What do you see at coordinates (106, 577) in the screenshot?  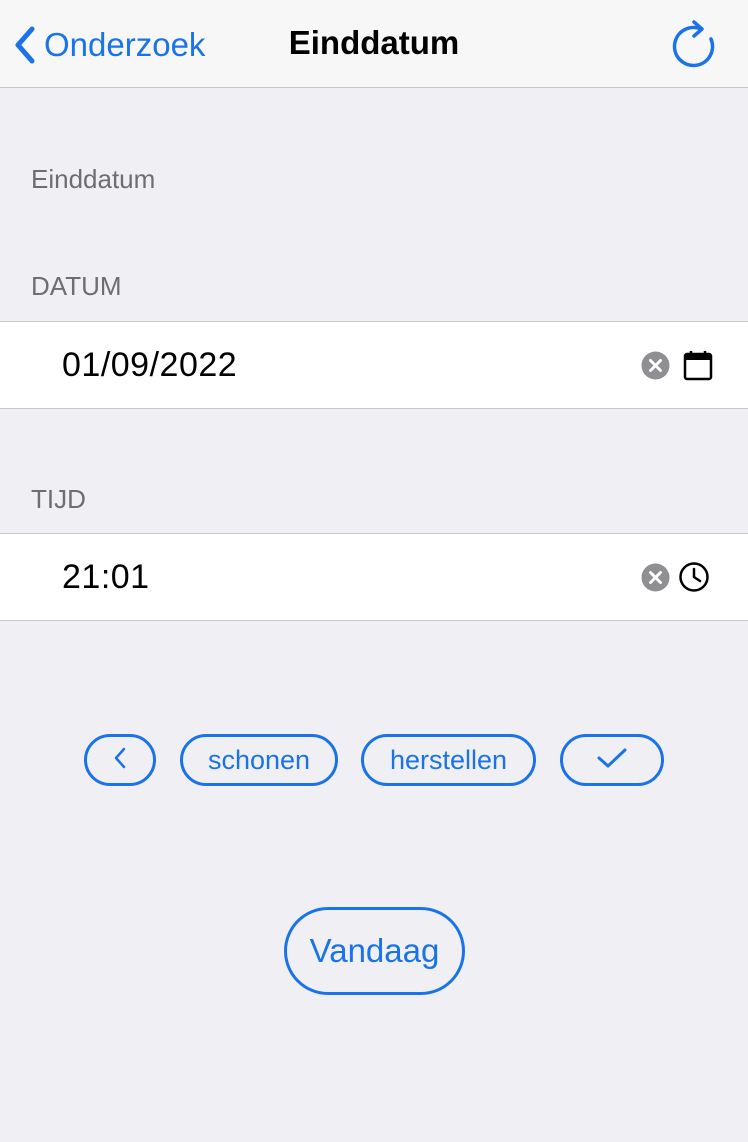 I see `time-value: 21:01` at bounding box center [106, 577].